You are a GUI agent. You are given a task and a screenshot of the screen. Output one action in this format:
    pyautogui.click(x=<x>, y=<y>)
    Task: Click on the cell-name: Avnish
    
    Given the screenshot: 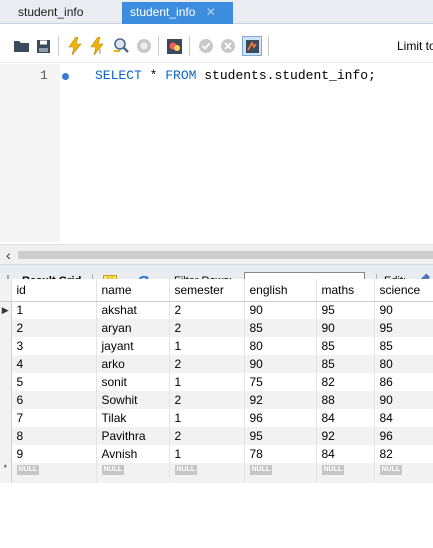 What is the action you would take?
    pyautogui.click(x=133, y=454)
    